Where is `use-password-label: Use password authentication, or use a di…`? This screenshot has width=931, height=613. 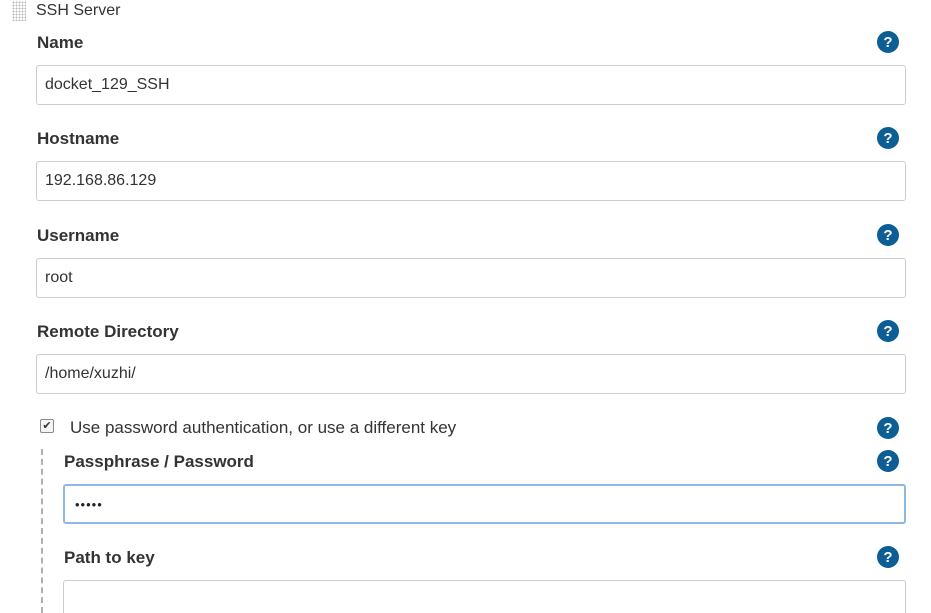 use-password-label: Use password authentication, or use a di… is located at coordinates (263, 428).